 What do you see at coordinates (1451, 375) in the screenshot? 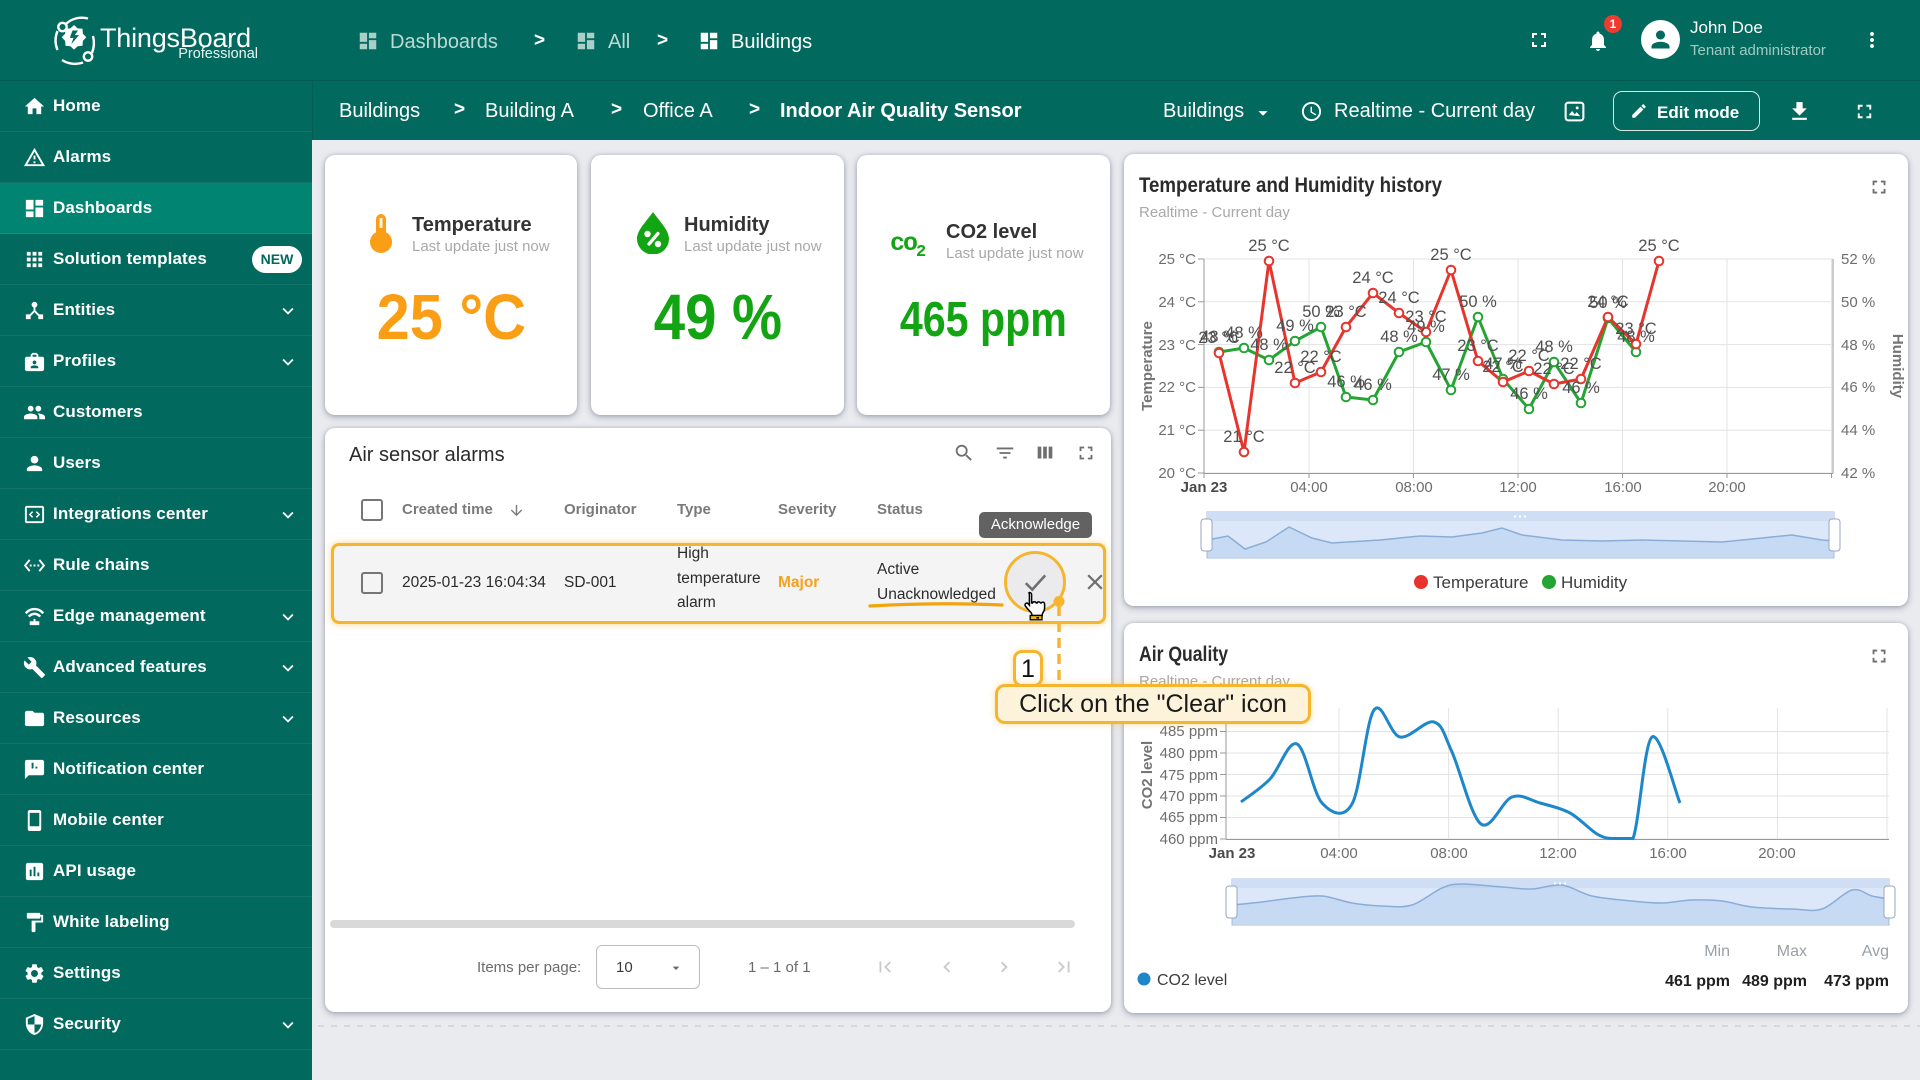
I see `svg-text: 47 %` at bounding box center [1451, 375].